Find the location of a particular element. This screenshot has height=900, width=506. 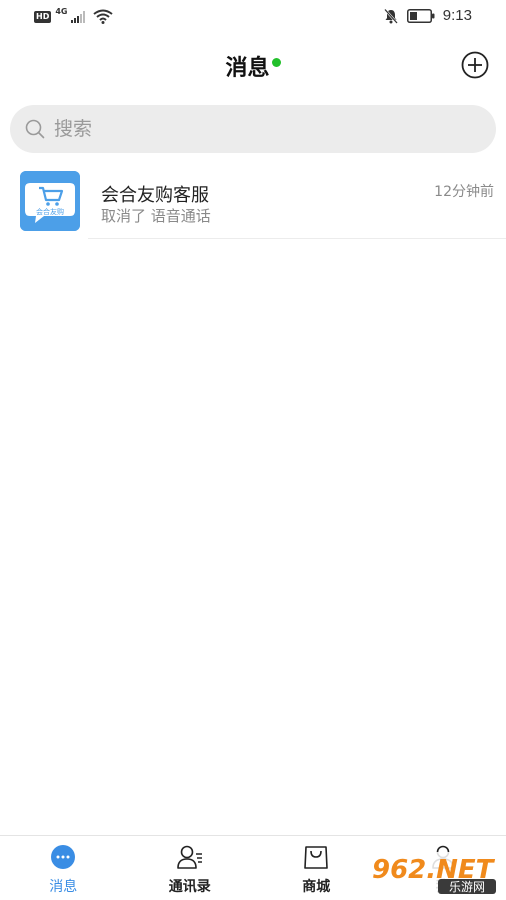

header: 消息 is located at coordinates (253, 65).